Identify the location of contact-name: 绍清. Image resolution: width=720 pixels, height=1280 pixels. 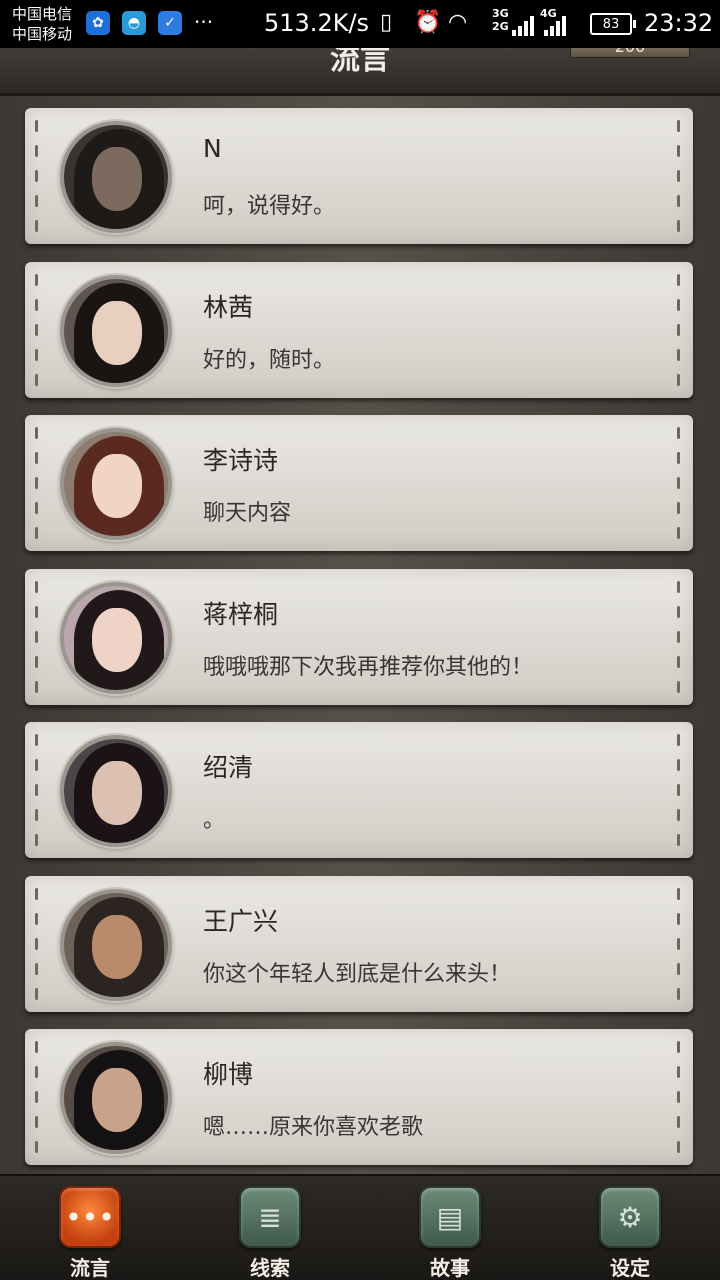
(228, 767).